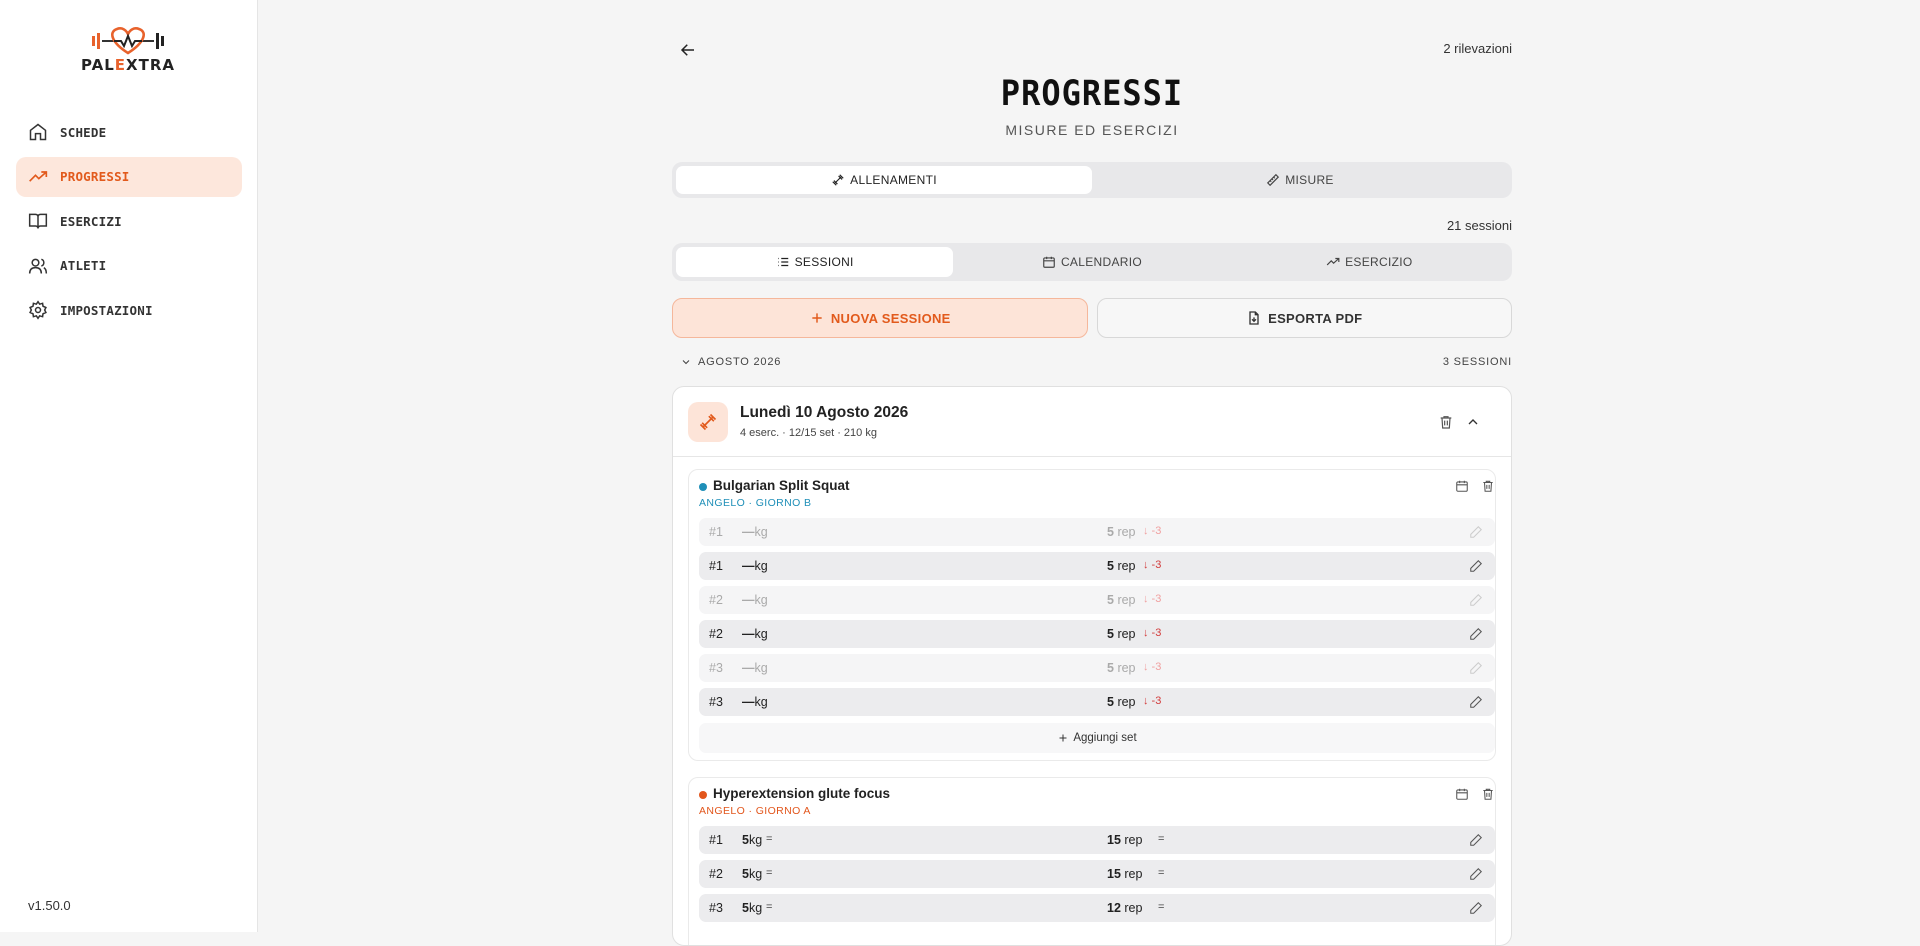  What do you see at coordinates (95, 176) in the screenshot?
I see `sidebar-item-label: PROGRESSI` at bounding box center [95, 176].